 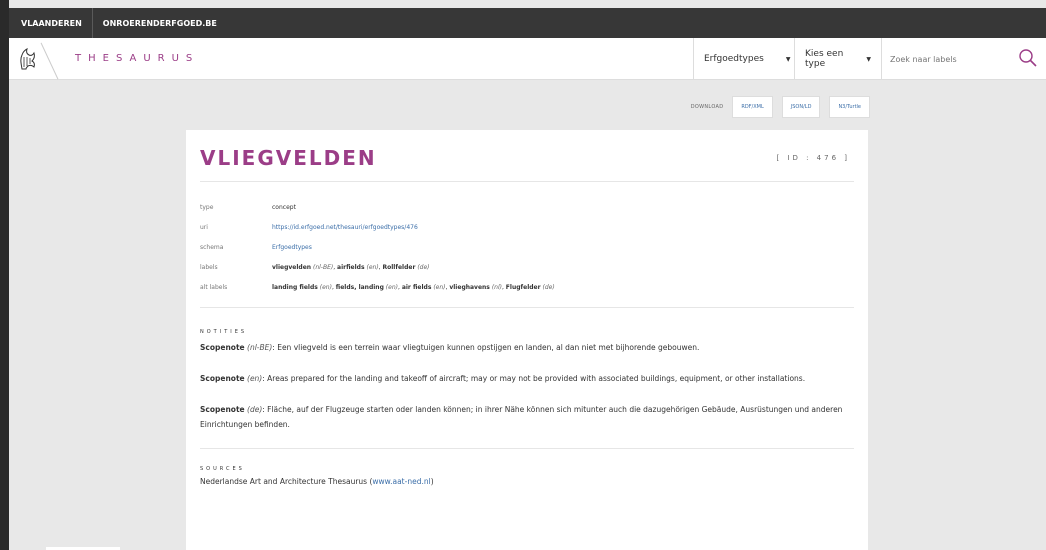 I want to click on label-lang: (nl-BE), so click(x=323, y=267).